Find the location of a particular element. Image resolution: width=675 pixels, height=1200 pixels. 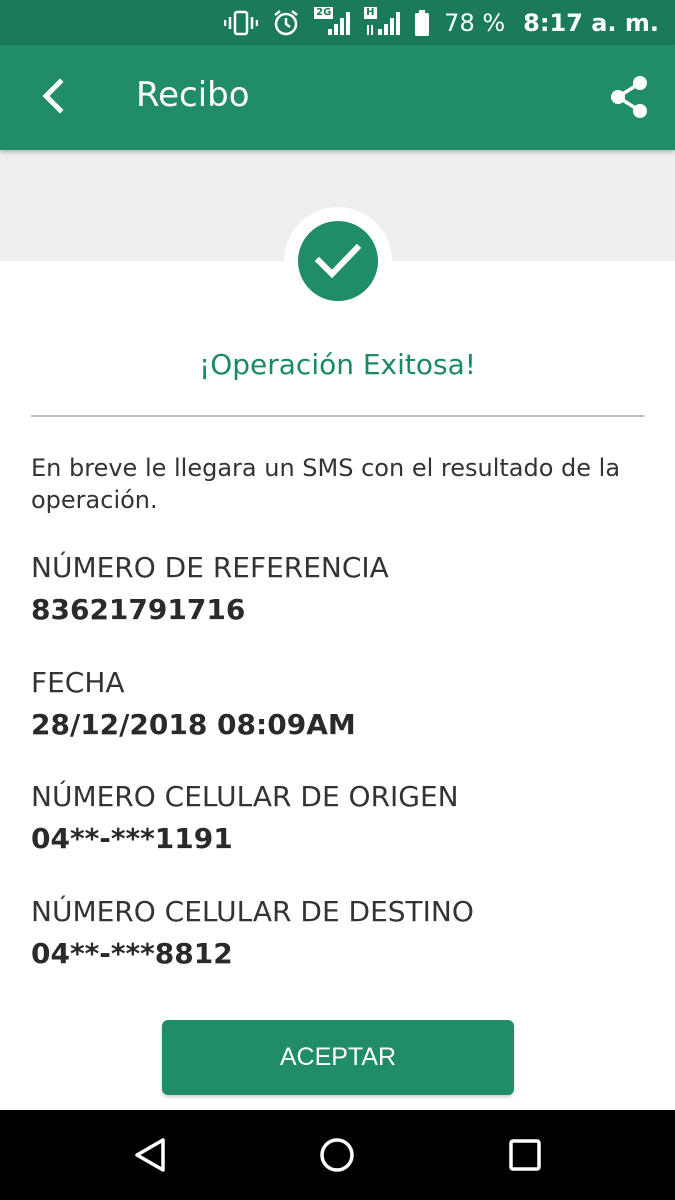

share-button is located at coordinates (629, 97).